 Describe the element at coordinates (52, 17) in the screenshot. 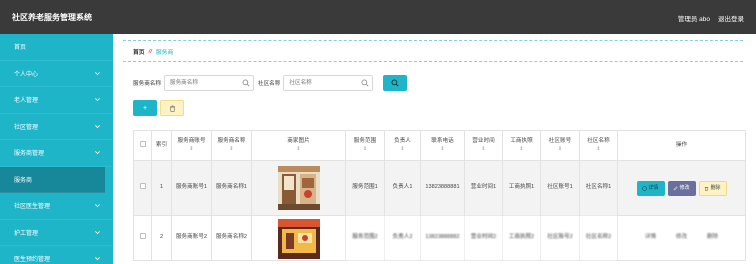

I see `app-title: 社区养老服务管理系统` at that location.